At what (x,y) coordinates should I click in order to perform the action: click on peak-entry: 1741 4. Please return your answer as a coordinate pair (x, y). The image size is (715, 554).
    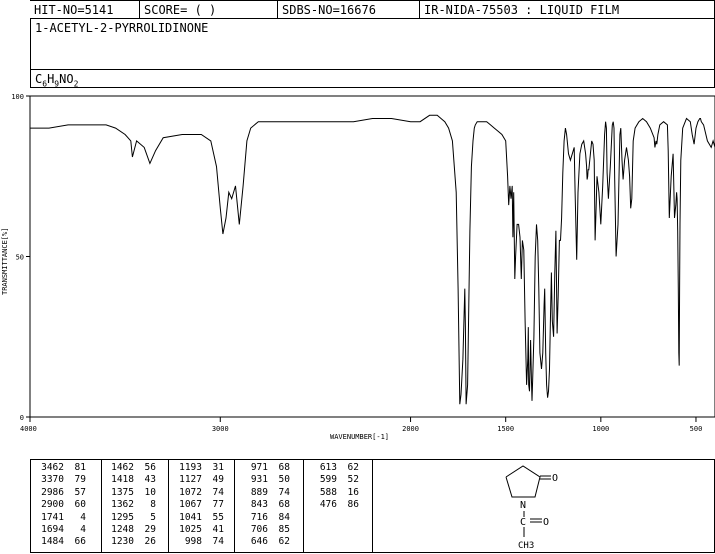
    Looking at the image, I should click on (60, 518).